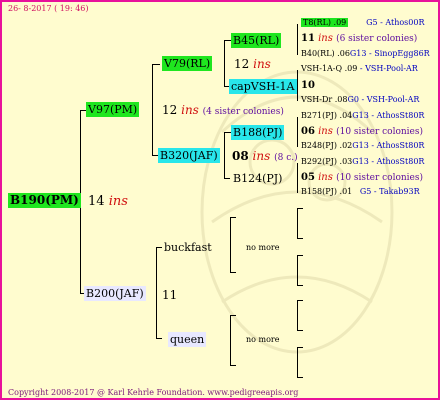 The width and height of the screenshot is (440, 400). What do you see at coordinates (113, 109) in the screenshot?
I see `dam-node: V97(PM)` at bounding box center [113, 109].